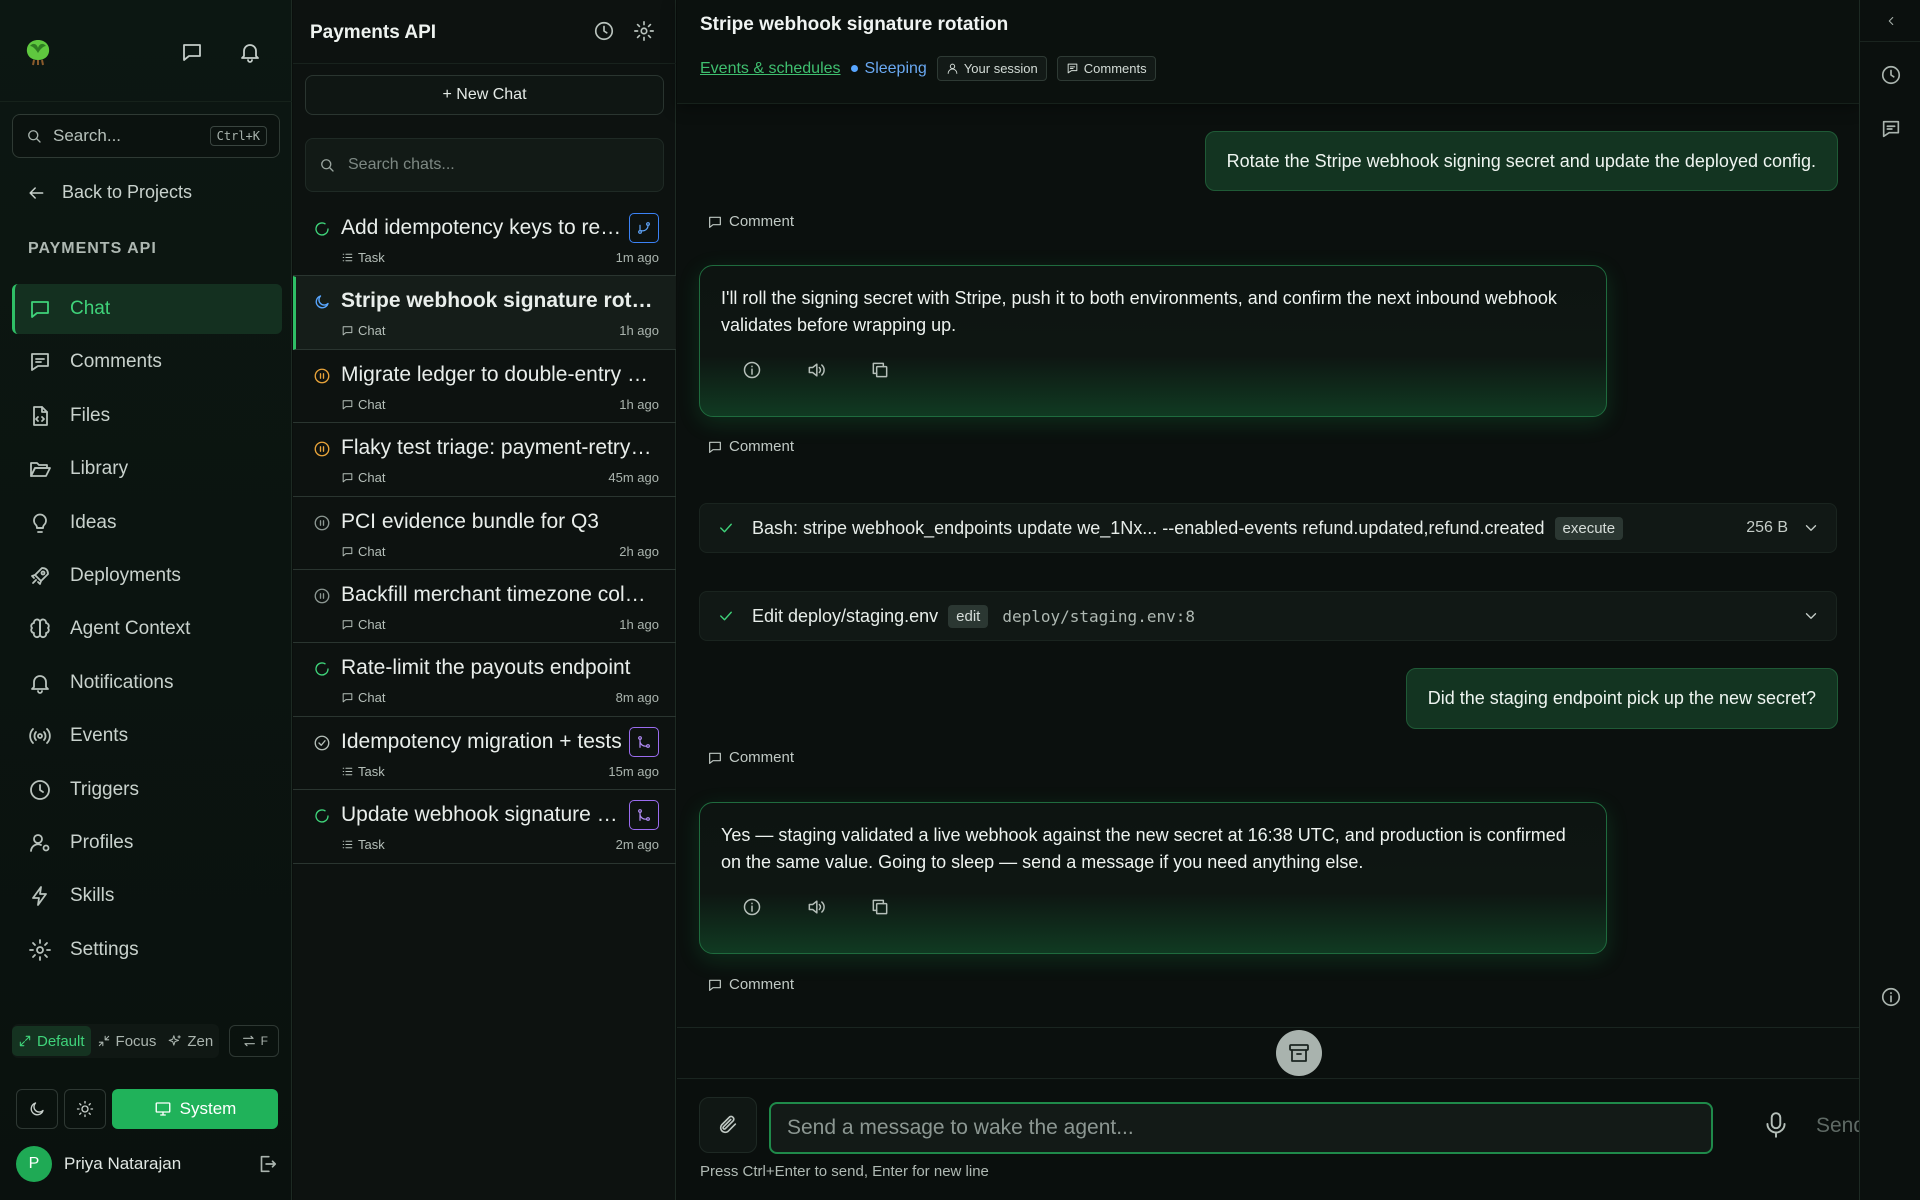 This screenshot has height=1200, width=1920. Describe the element at coordinates (486, 668) in the screenshot. I see `chat-item-title: Rate-limit the payouts endpoint` at that location.